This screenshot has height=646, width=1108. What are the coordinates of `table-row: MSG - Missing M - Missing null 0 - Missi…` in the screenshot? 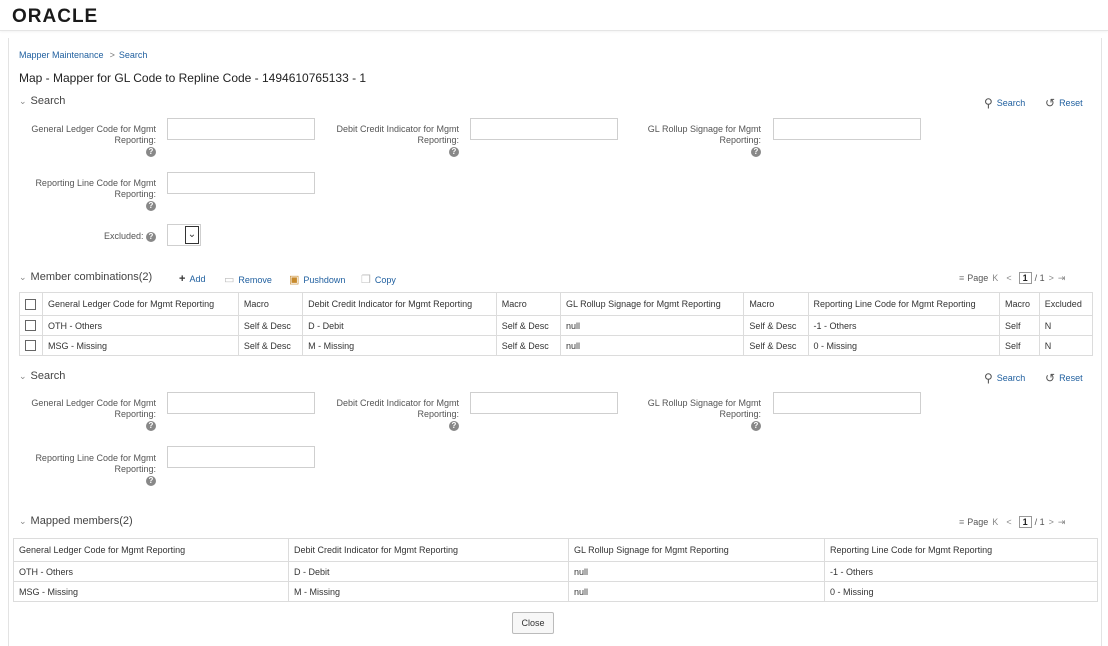 It's located at (555, 591).